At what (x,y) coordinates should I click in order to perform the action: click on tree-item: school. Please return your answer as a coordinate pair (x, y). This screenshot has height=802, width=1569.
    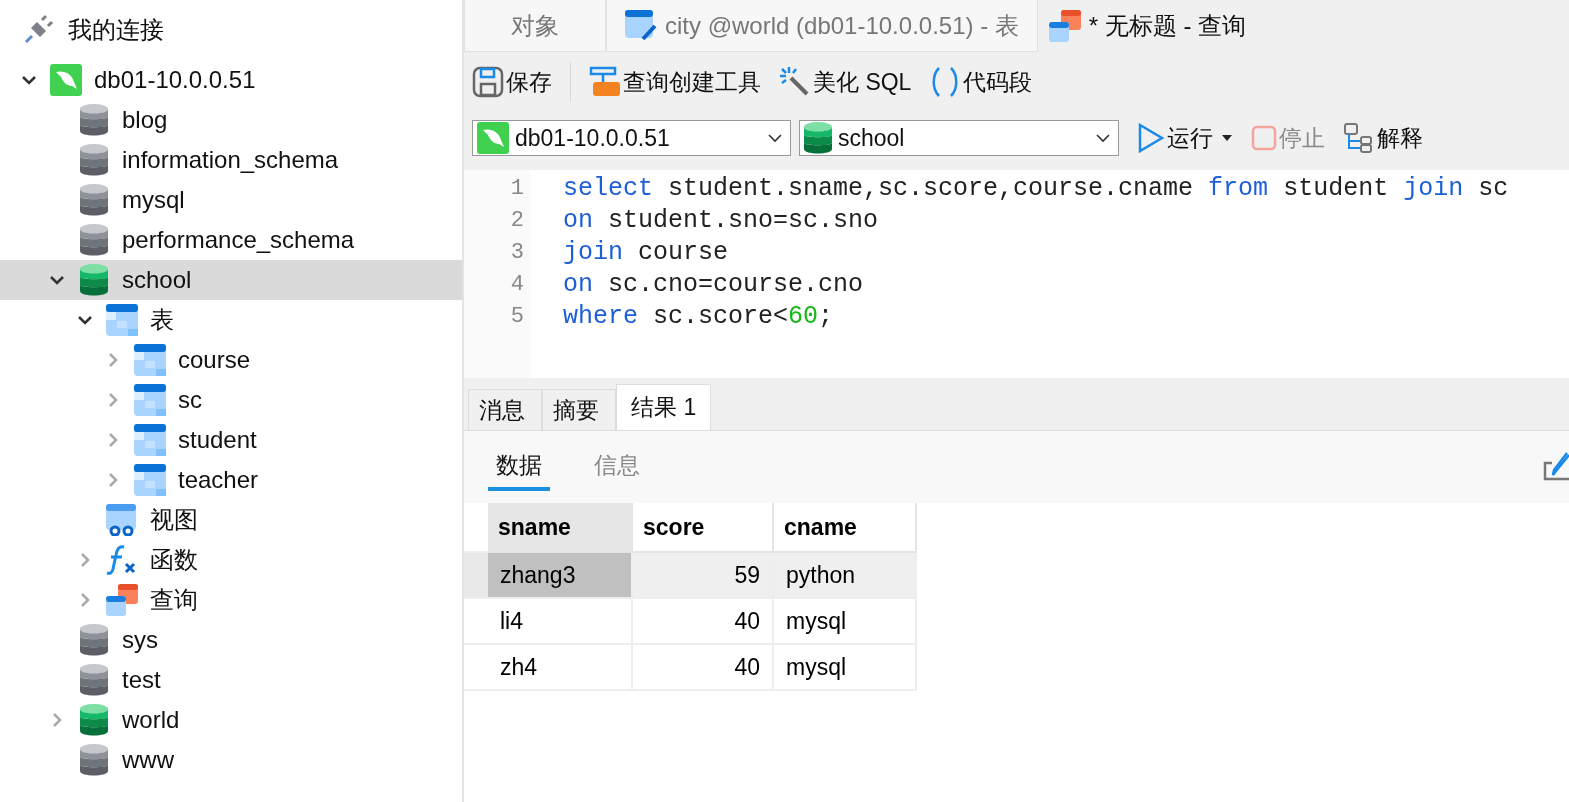
    Looking at the image, I should click on (231, 280).